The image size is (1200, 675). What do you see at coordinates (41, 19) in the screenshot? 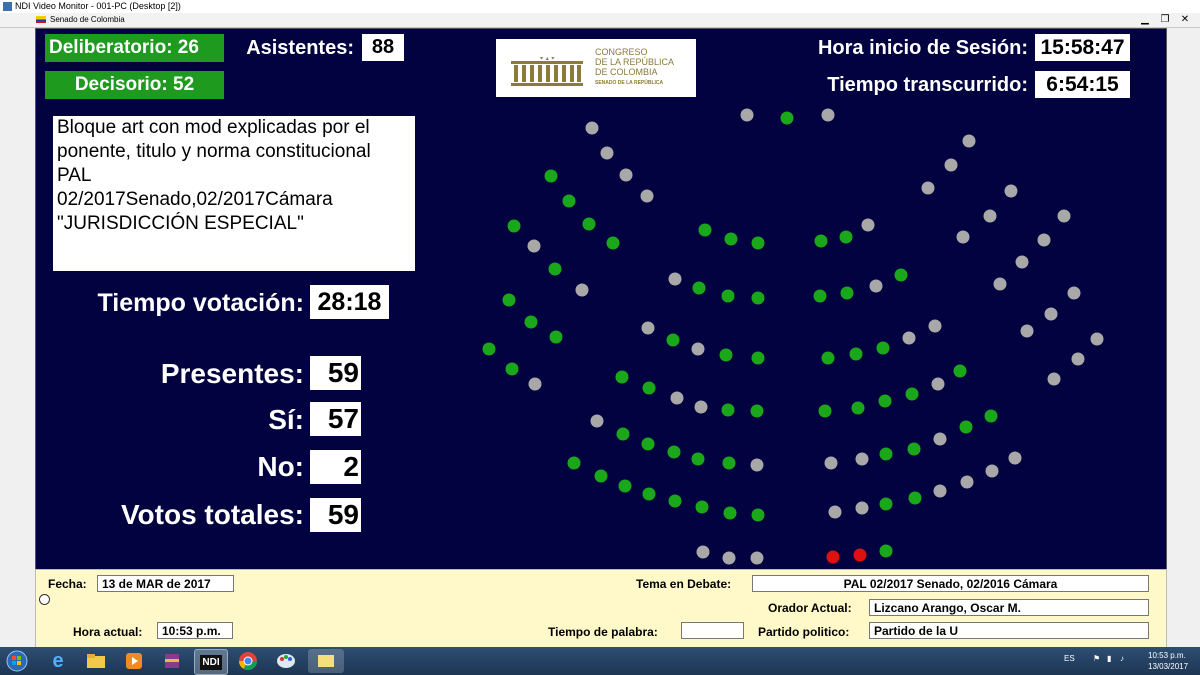
I see `colombia-flag-icon` at bounding box center [41, 19].